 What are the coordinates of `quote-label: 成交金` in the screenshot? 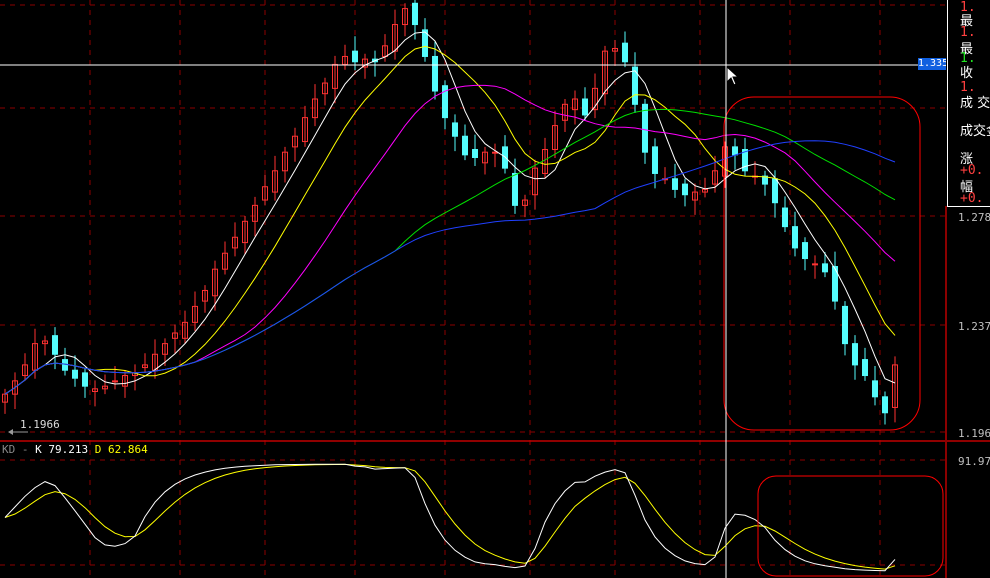 It's located at (975, 131).